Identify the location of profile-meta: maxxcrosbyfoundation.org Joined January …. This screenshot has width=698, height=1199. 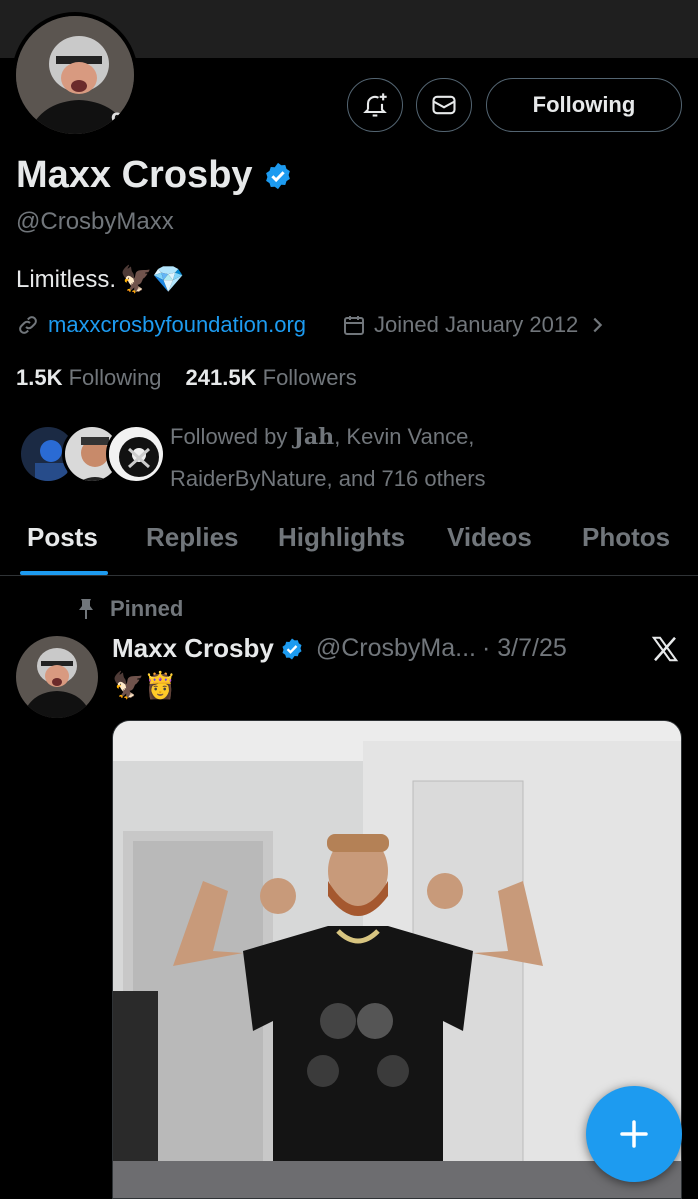
(312, 325).